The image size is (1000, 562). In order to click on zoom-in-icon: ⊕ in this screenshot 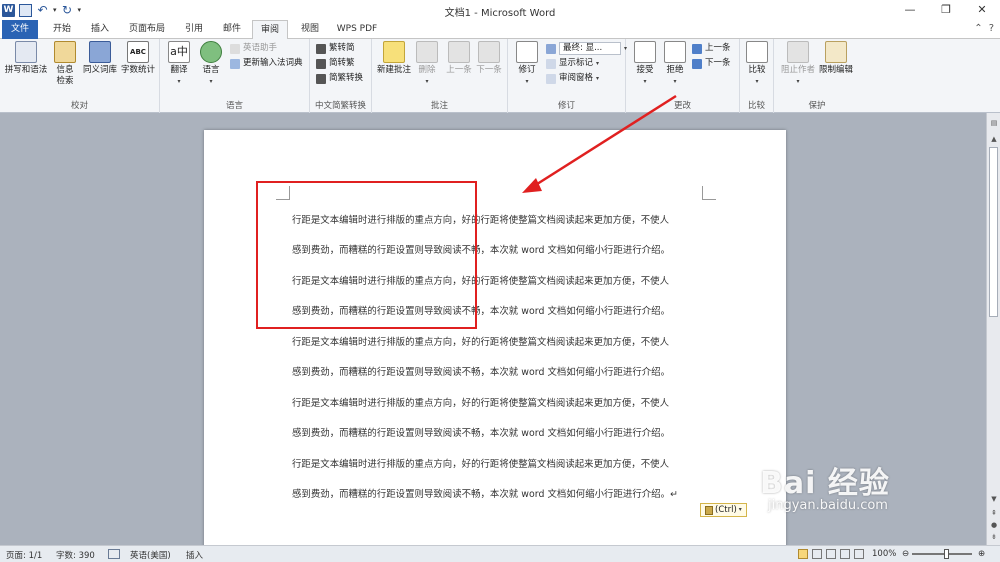, I will do `click(981, 554)`.